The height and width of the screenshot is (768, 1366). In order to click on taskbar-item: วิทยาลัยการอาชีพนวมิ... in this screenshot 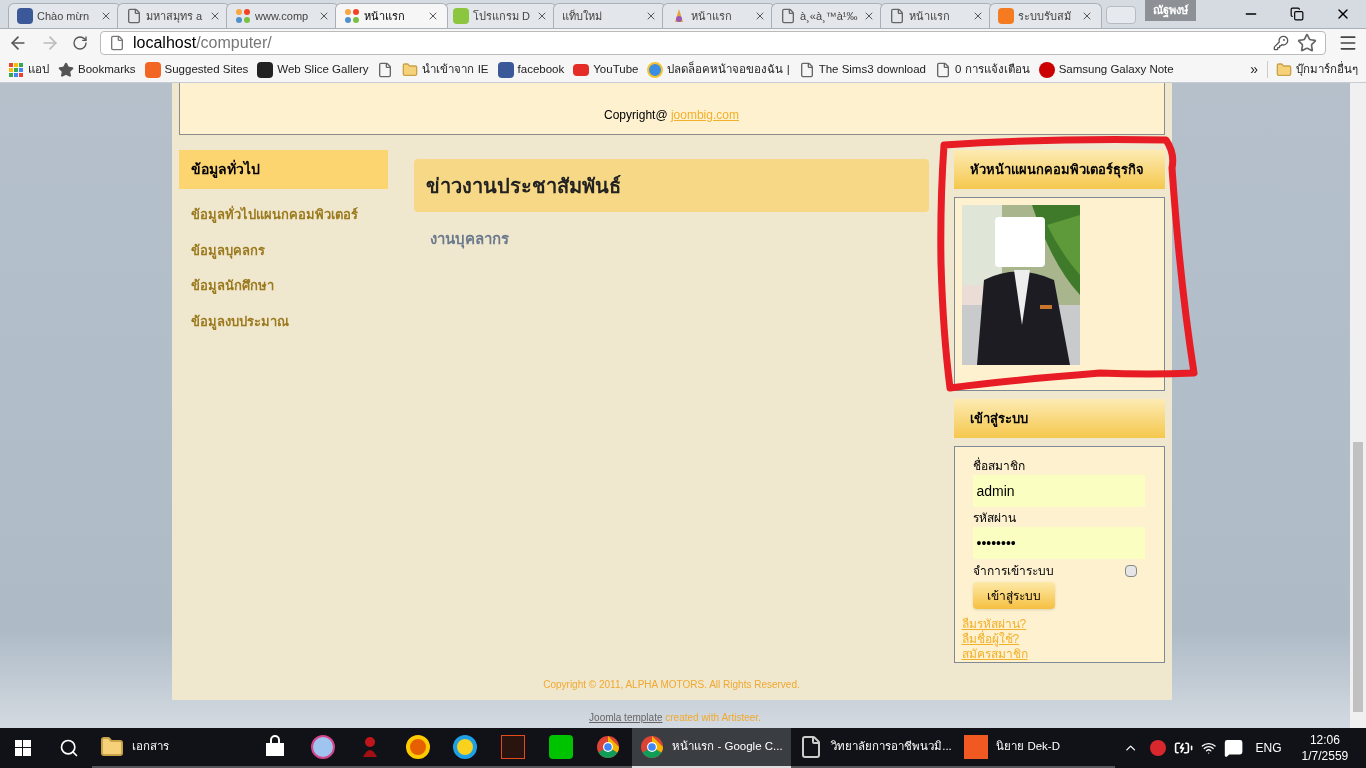, I will do `click(874, 748)`.